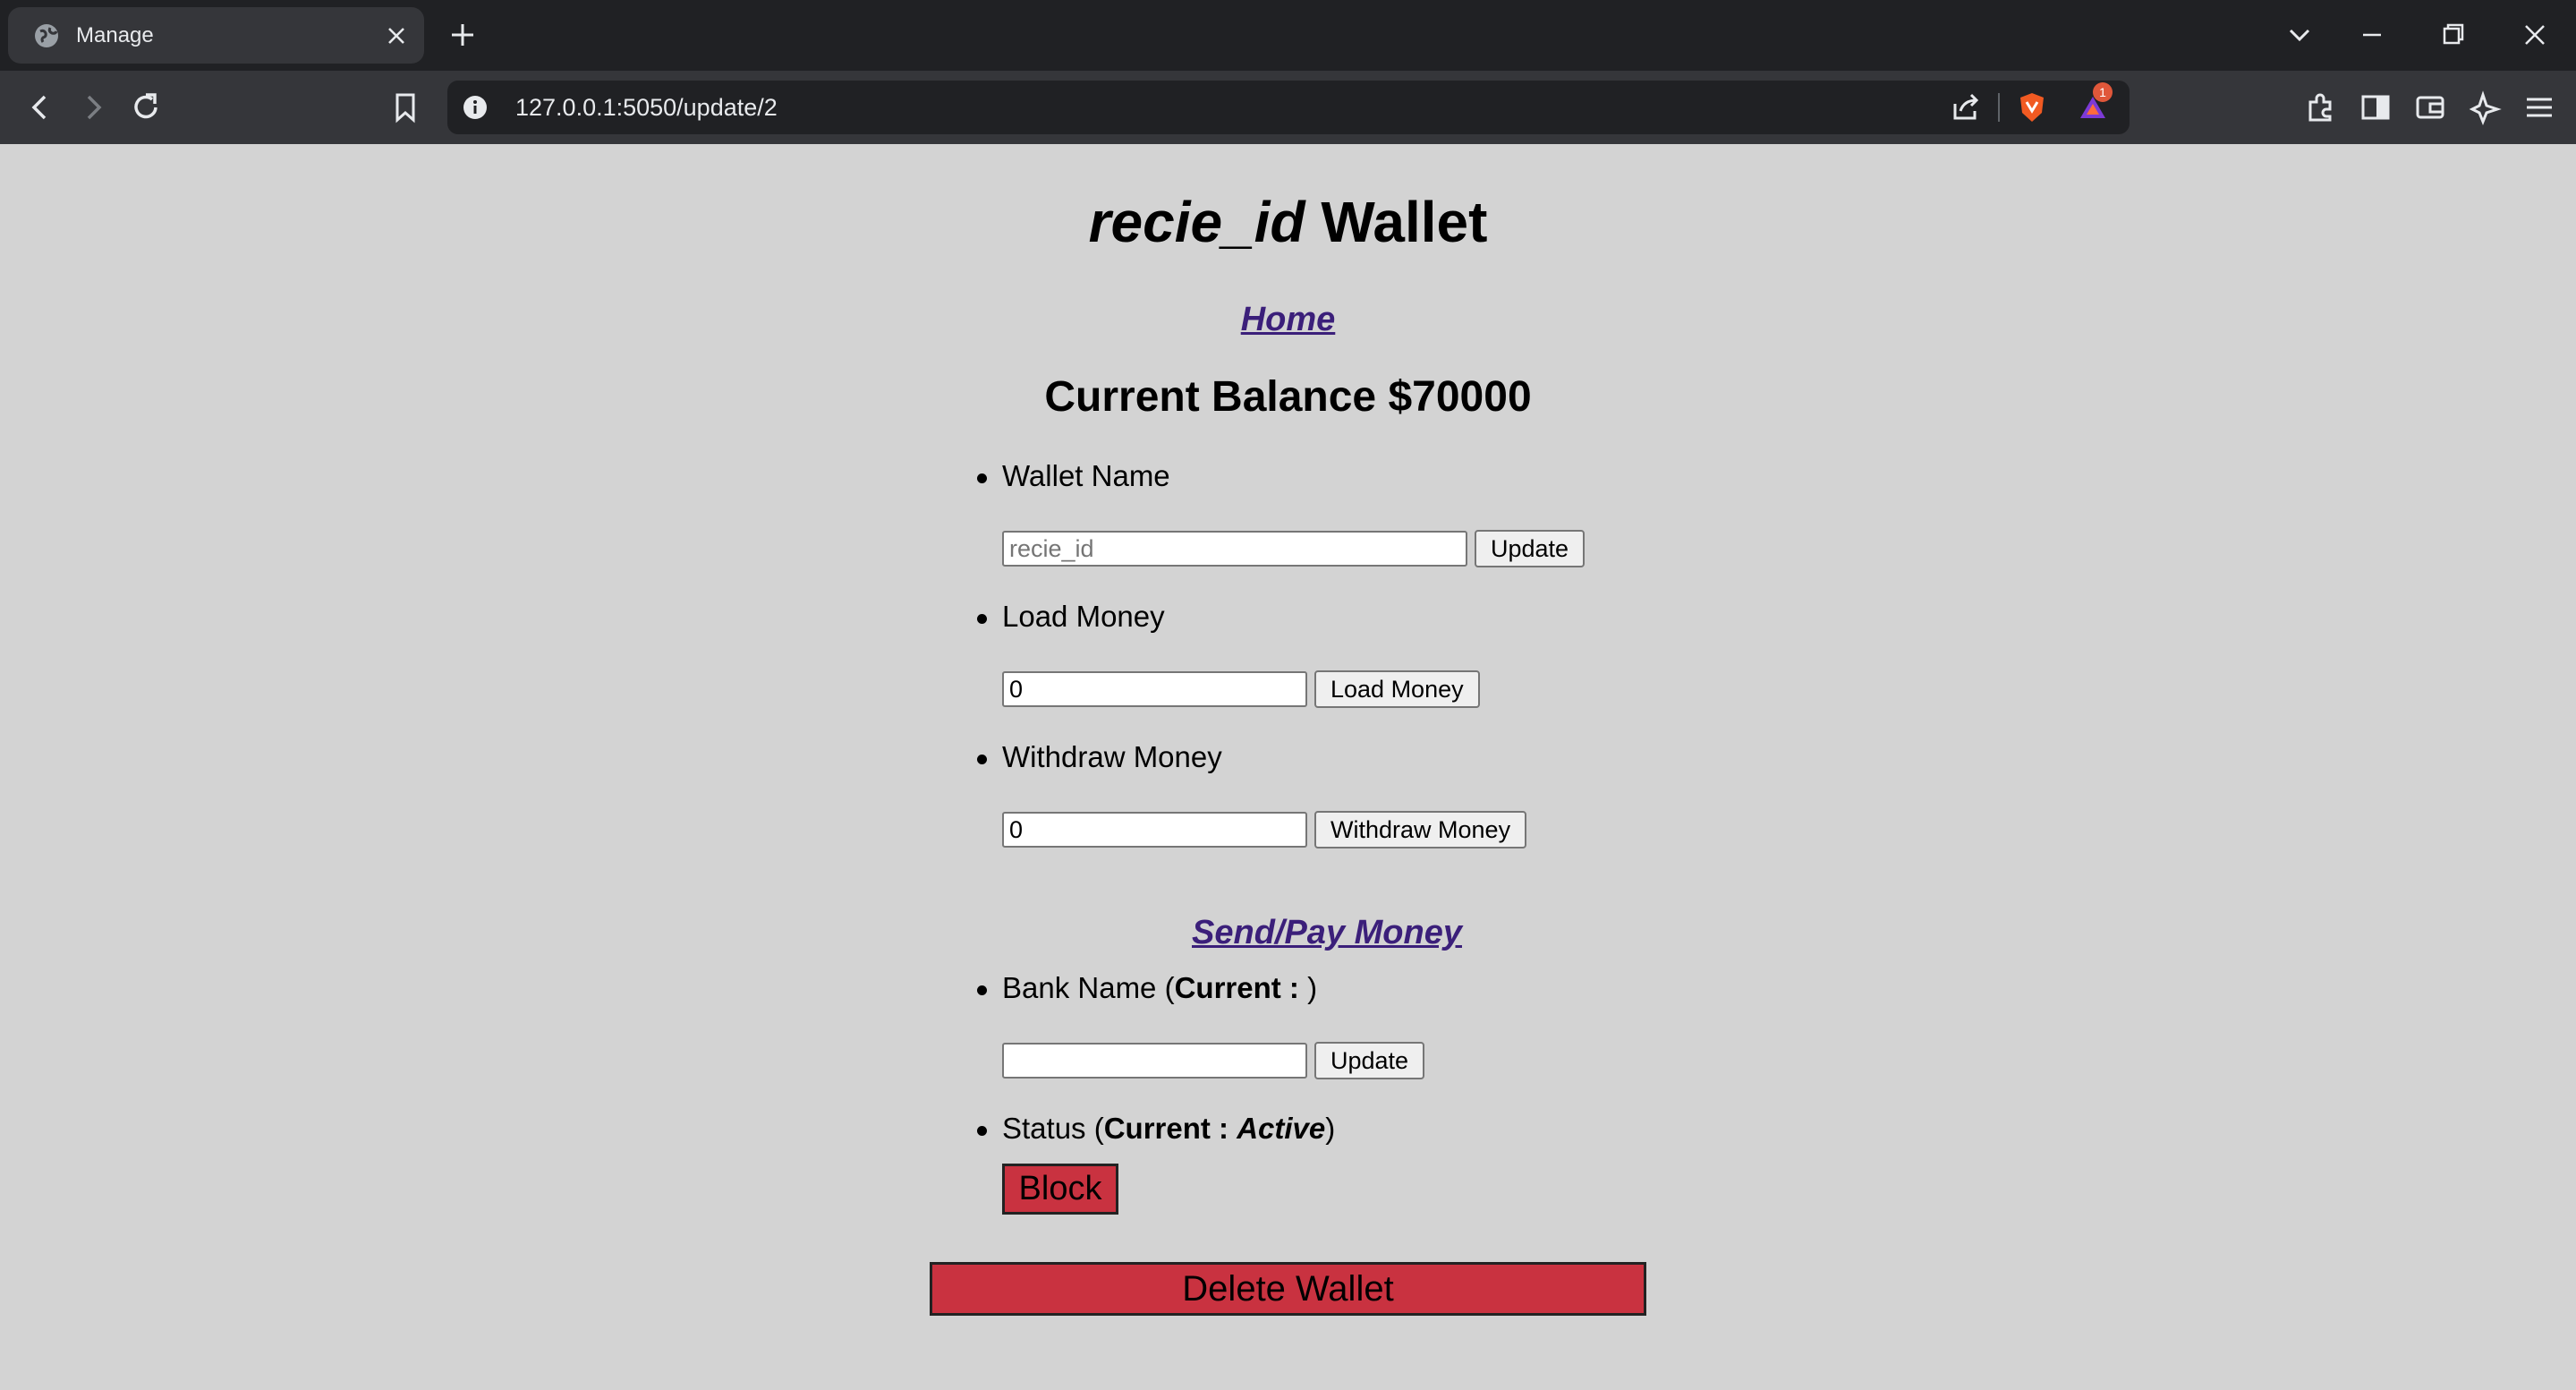  Describe the element at coordinates (40, 107) in the screenshot. I see `back-icon` at that location.